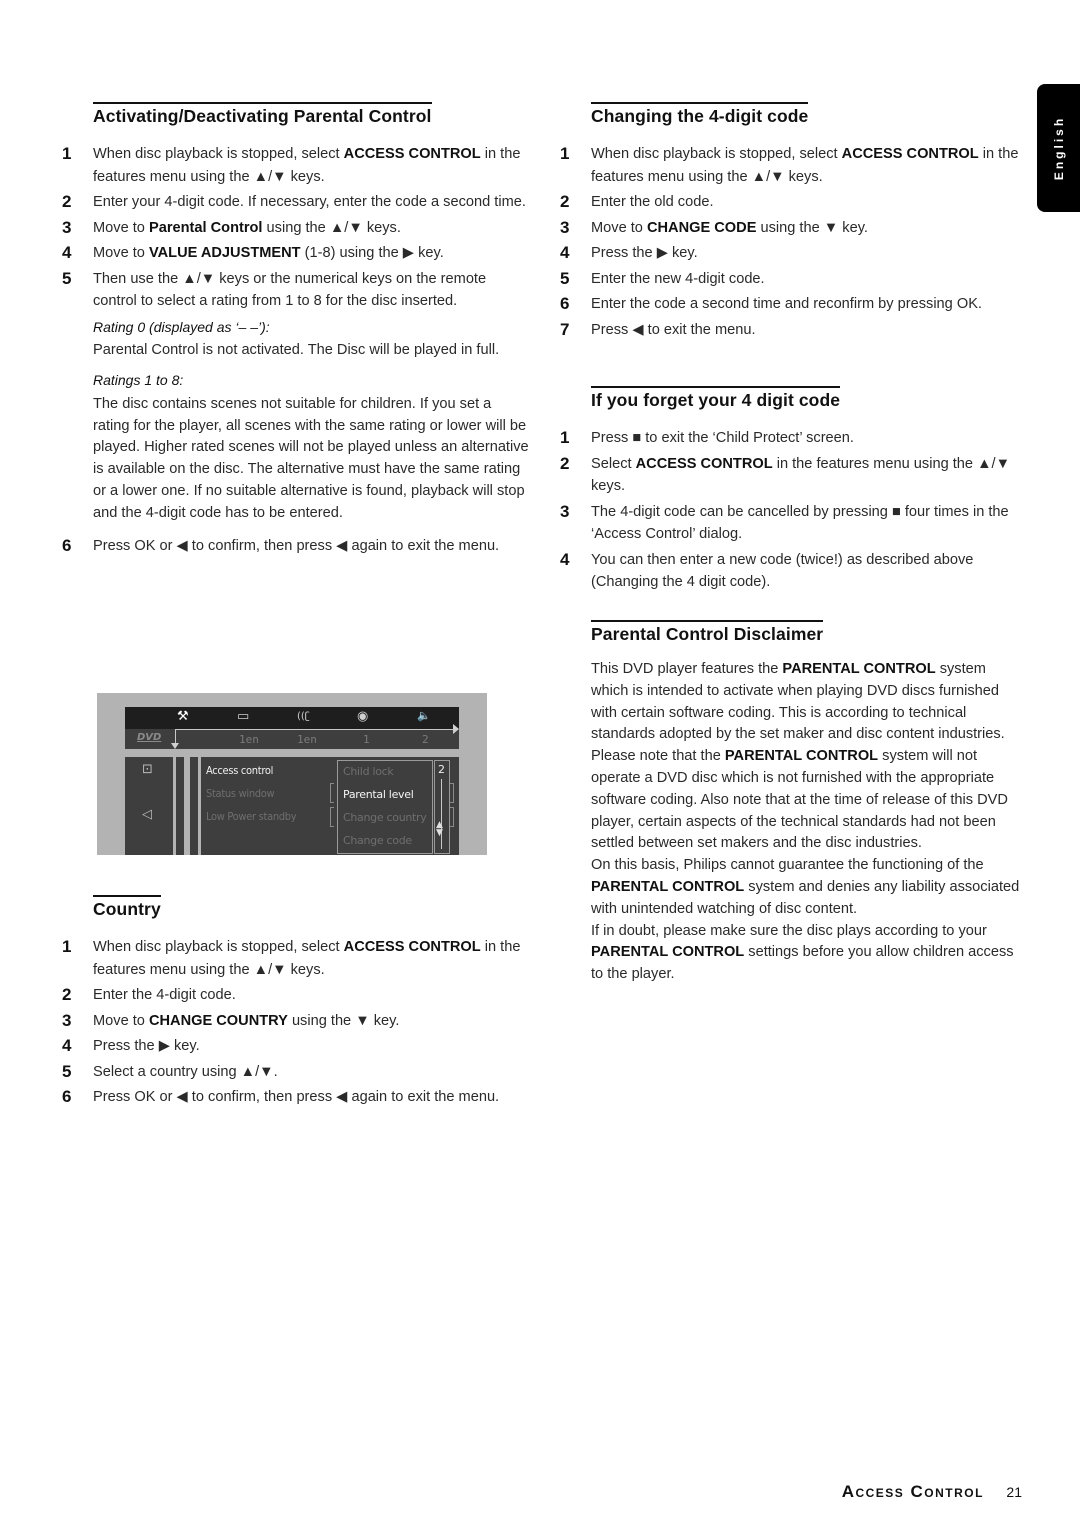 This screenshot has width=1080, height=1528. What do you see at coordinates (67, 946) in the screenshot?
I see `step-number: 1` at bounding box center [67, 946].